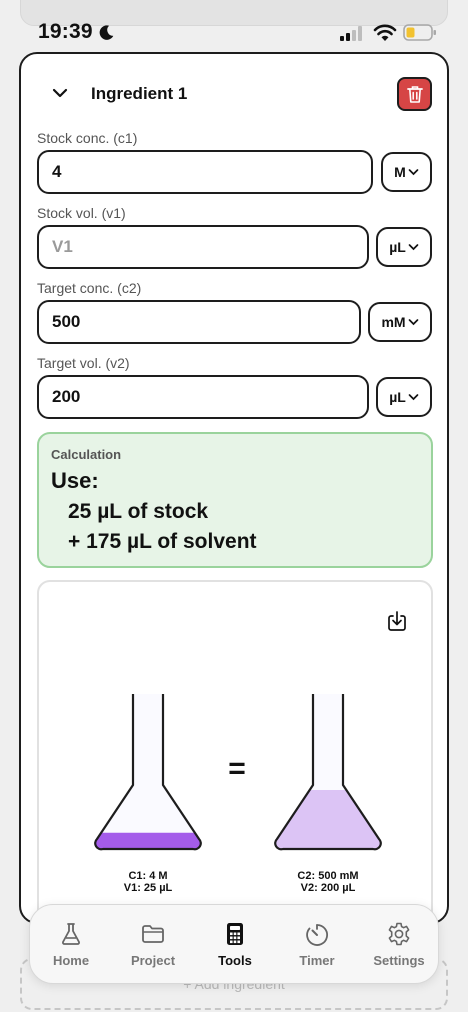 This screenshot has height=1012, width=468. Describe the element at coordinates (419, 32) in the screenshot. I see `battery-icon` at that location.